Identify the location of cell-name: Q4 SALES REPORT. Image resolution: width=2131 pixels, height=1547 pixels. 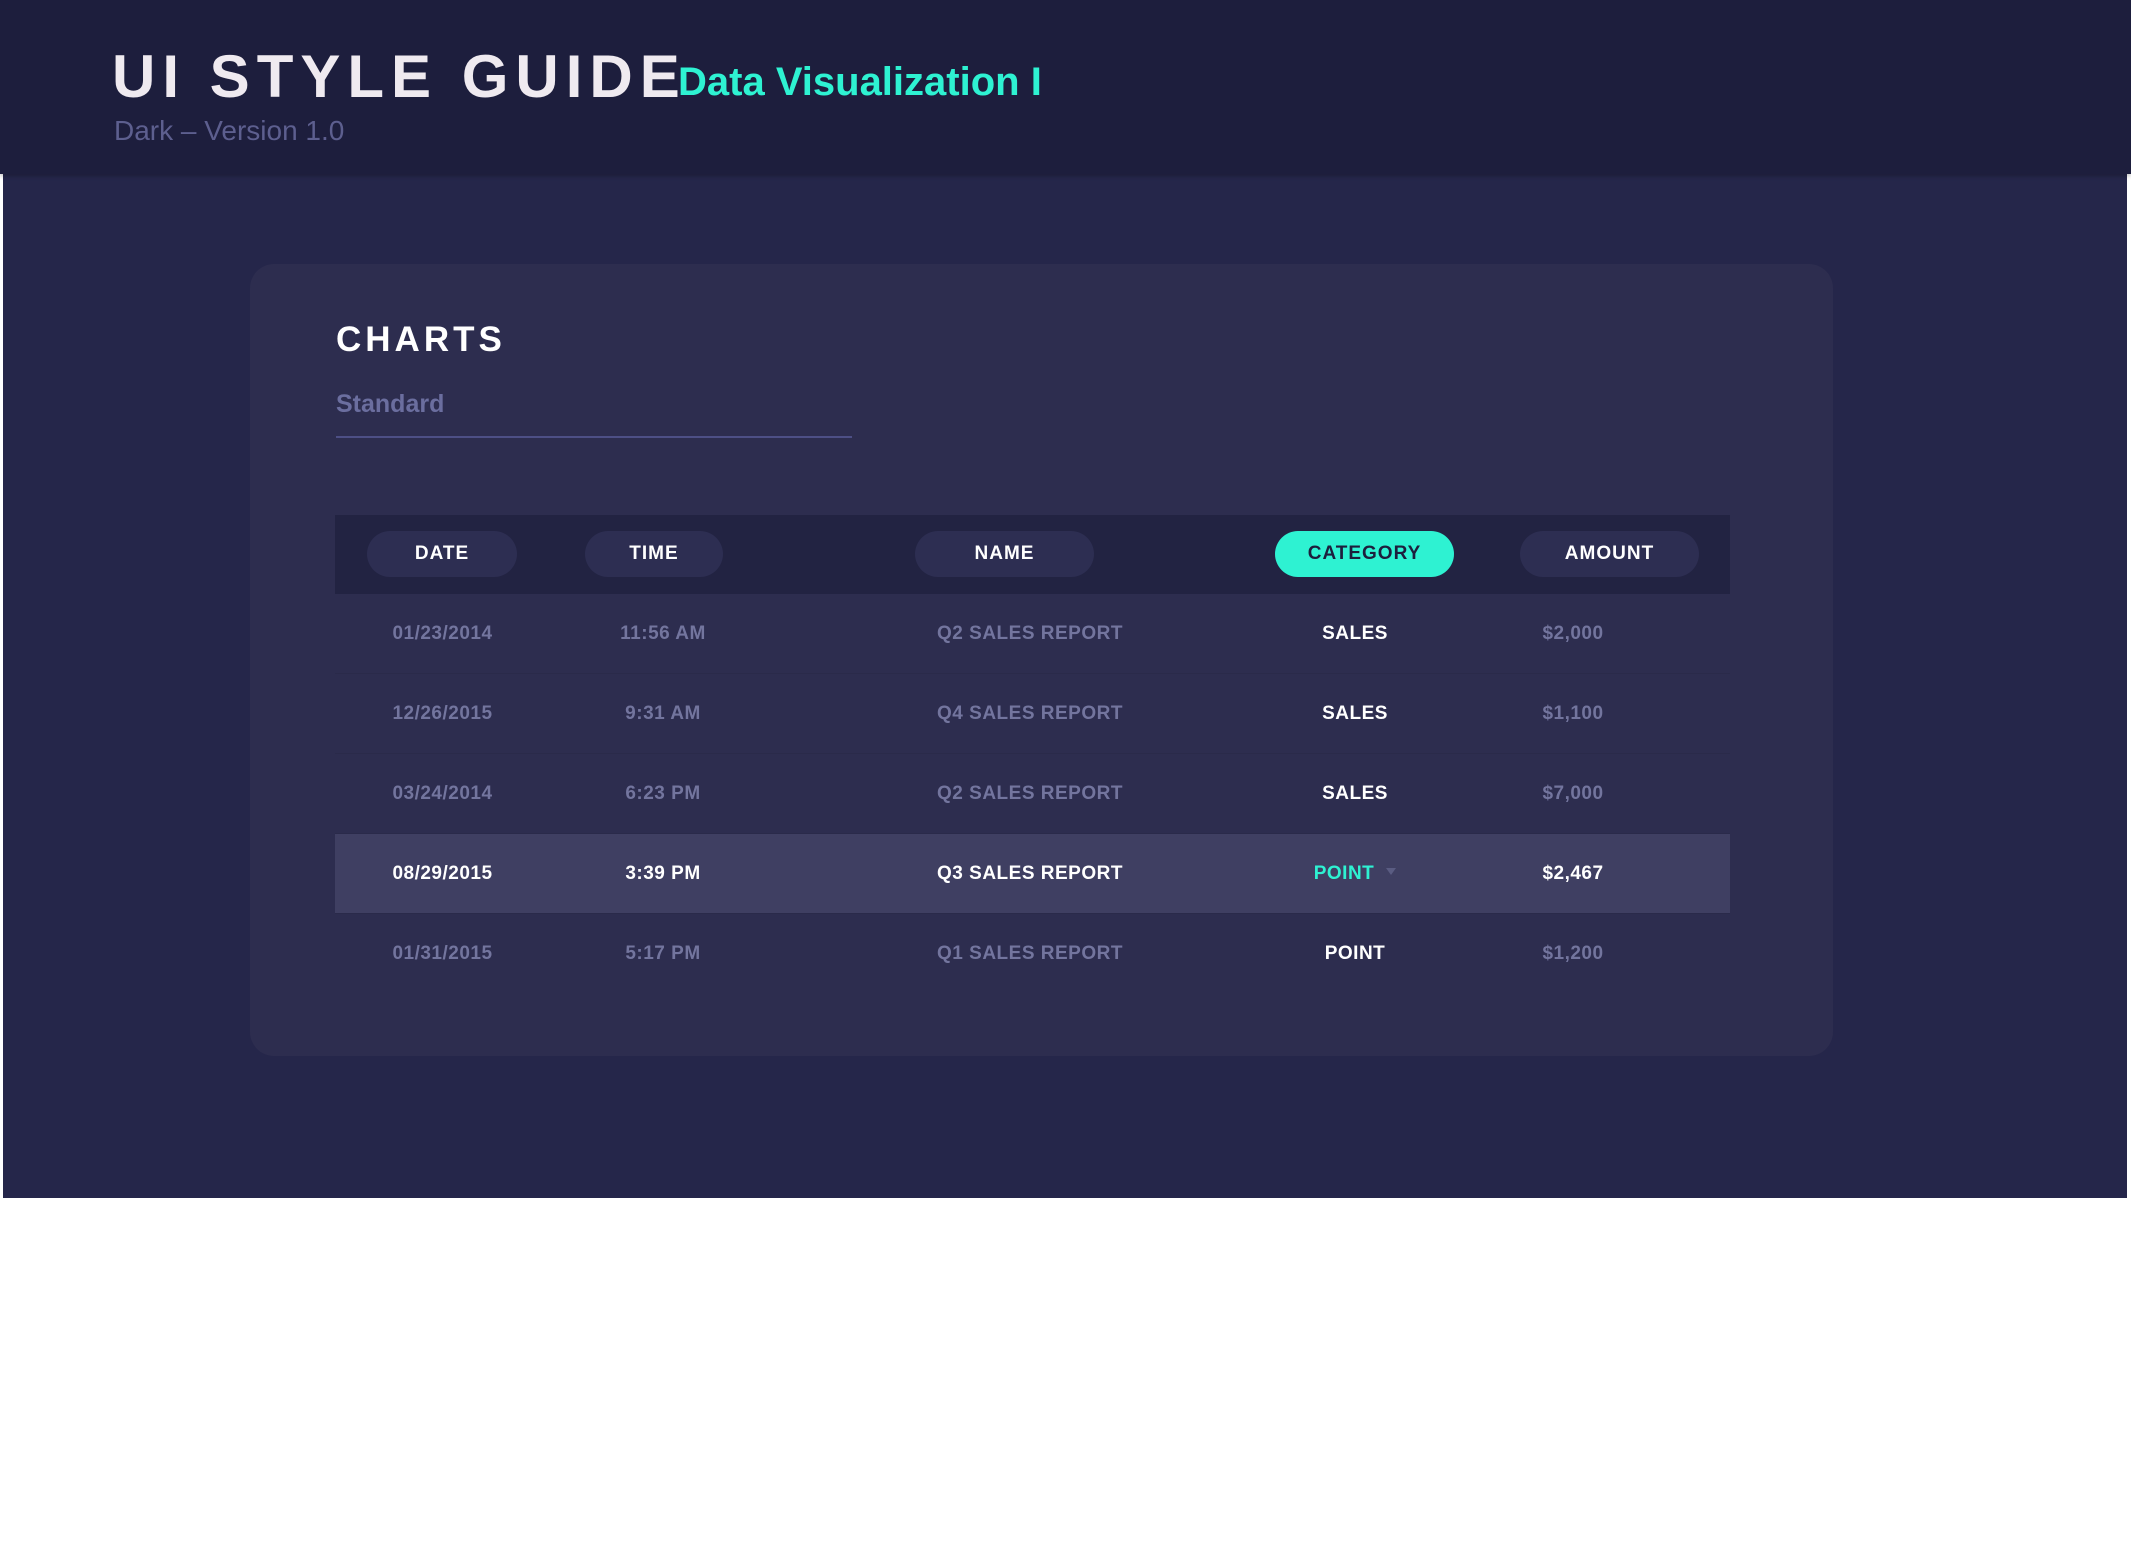
(1030, 713).